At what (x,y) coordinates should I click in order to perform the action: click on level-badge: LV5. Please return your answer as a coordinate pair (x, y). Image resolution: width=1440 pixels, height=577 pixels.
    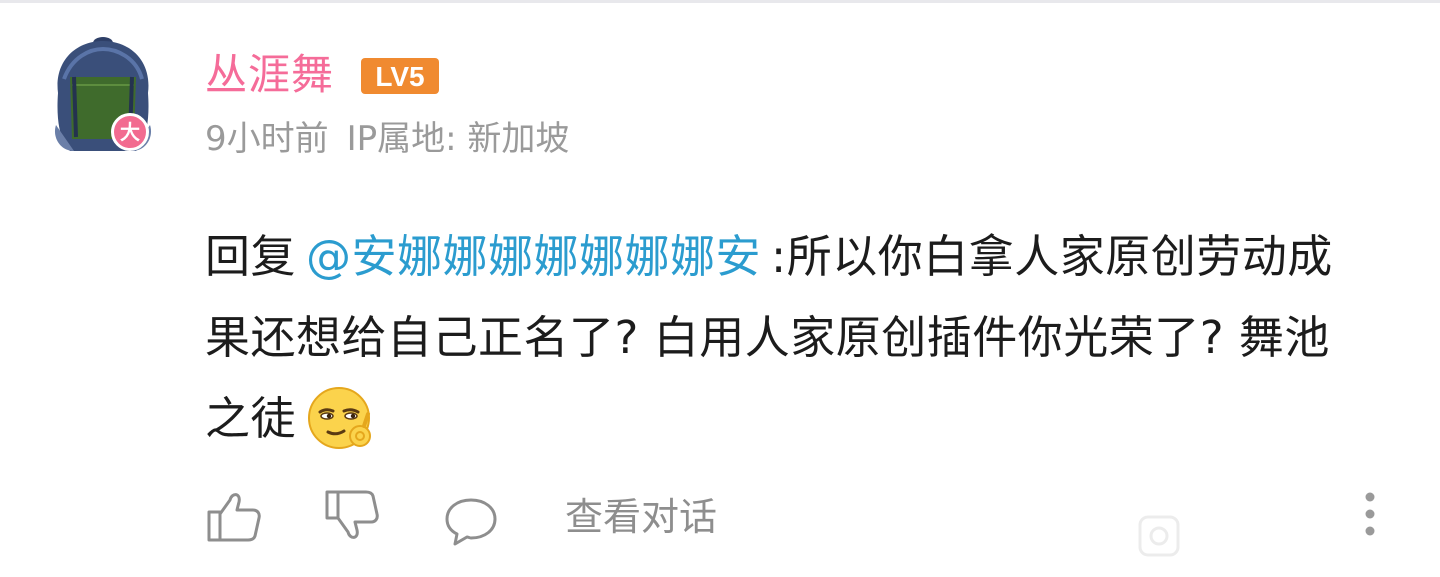
    Looking at the image, I should click on (400, 76).